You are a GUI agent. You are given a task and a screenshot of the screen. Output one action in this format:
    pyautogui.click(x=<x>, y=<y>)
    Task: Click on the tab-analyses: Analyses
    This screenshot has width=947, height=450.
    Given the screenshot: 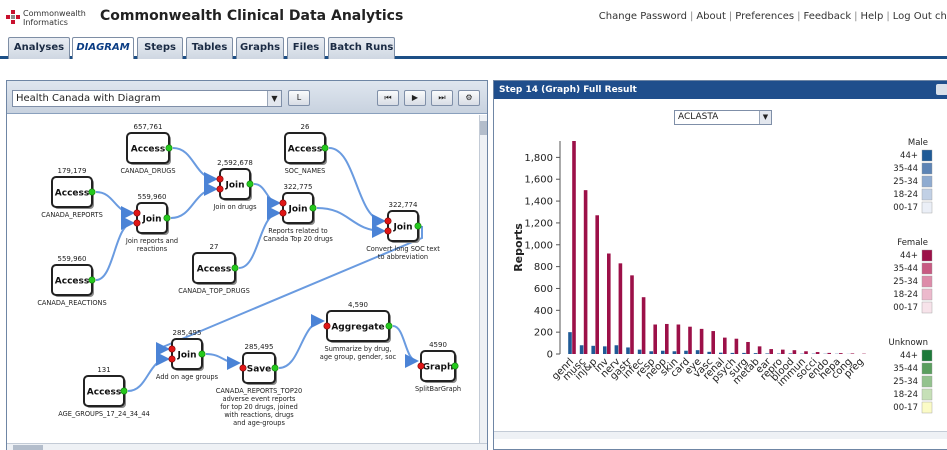 What is the action you would take?
    pyautogui.click(x=39, y=48)
    